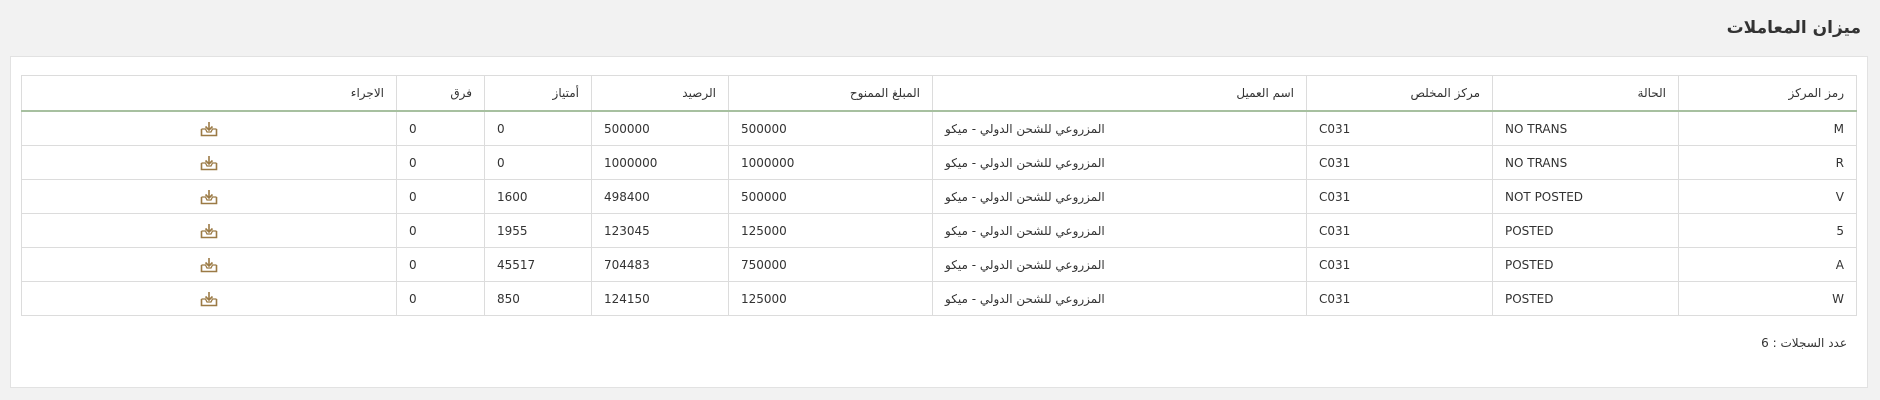 The image size is (1880, 400). What do you see at coordinates (1767, 128) in the screenshot?
I see `cell-center-code: M` at bounding box center [1767, 128].